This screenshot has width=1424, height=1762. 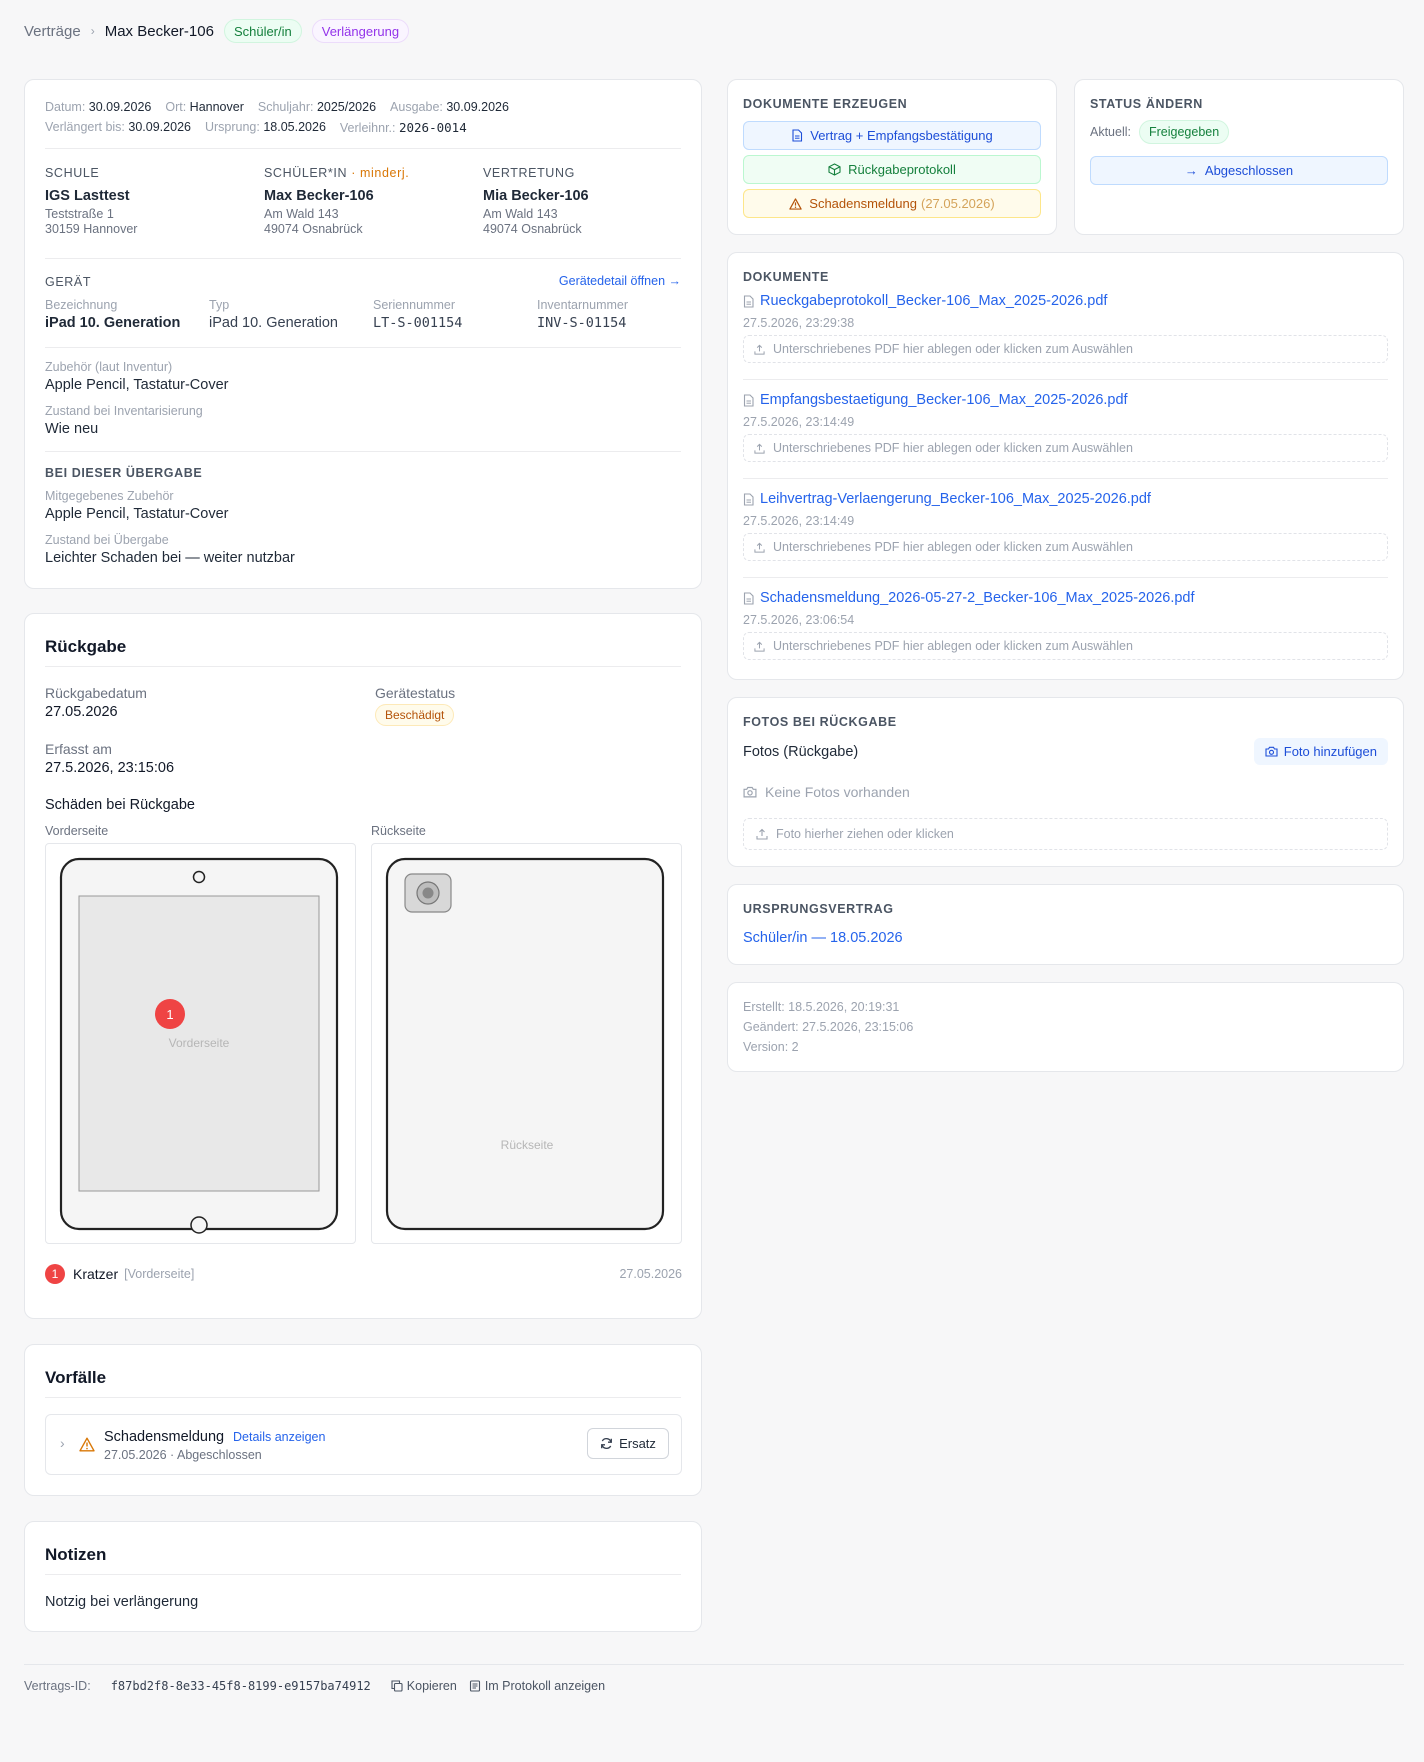 I want to click on incident-details-link: Details anzeigen, so click(x=279, y=1437).